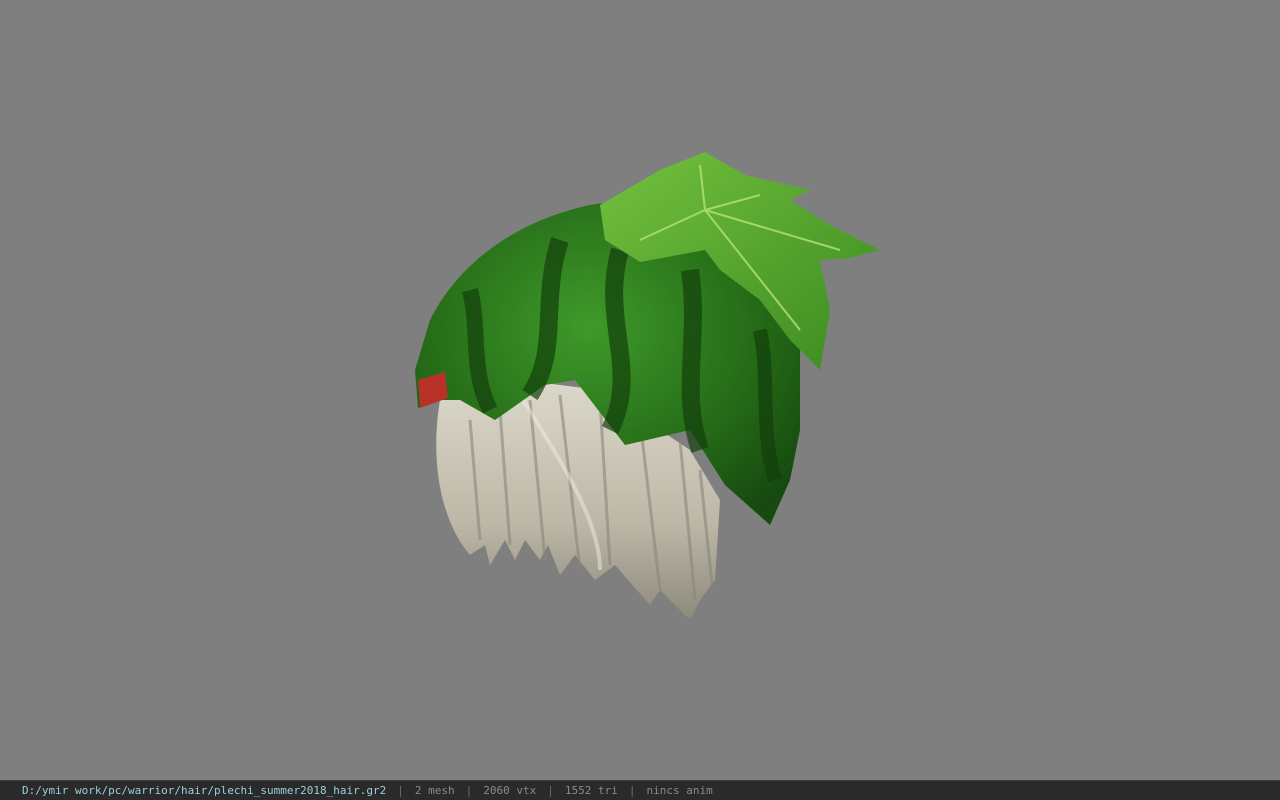  I want to click on triangle-count: 1552 tri, so click(591, 790).